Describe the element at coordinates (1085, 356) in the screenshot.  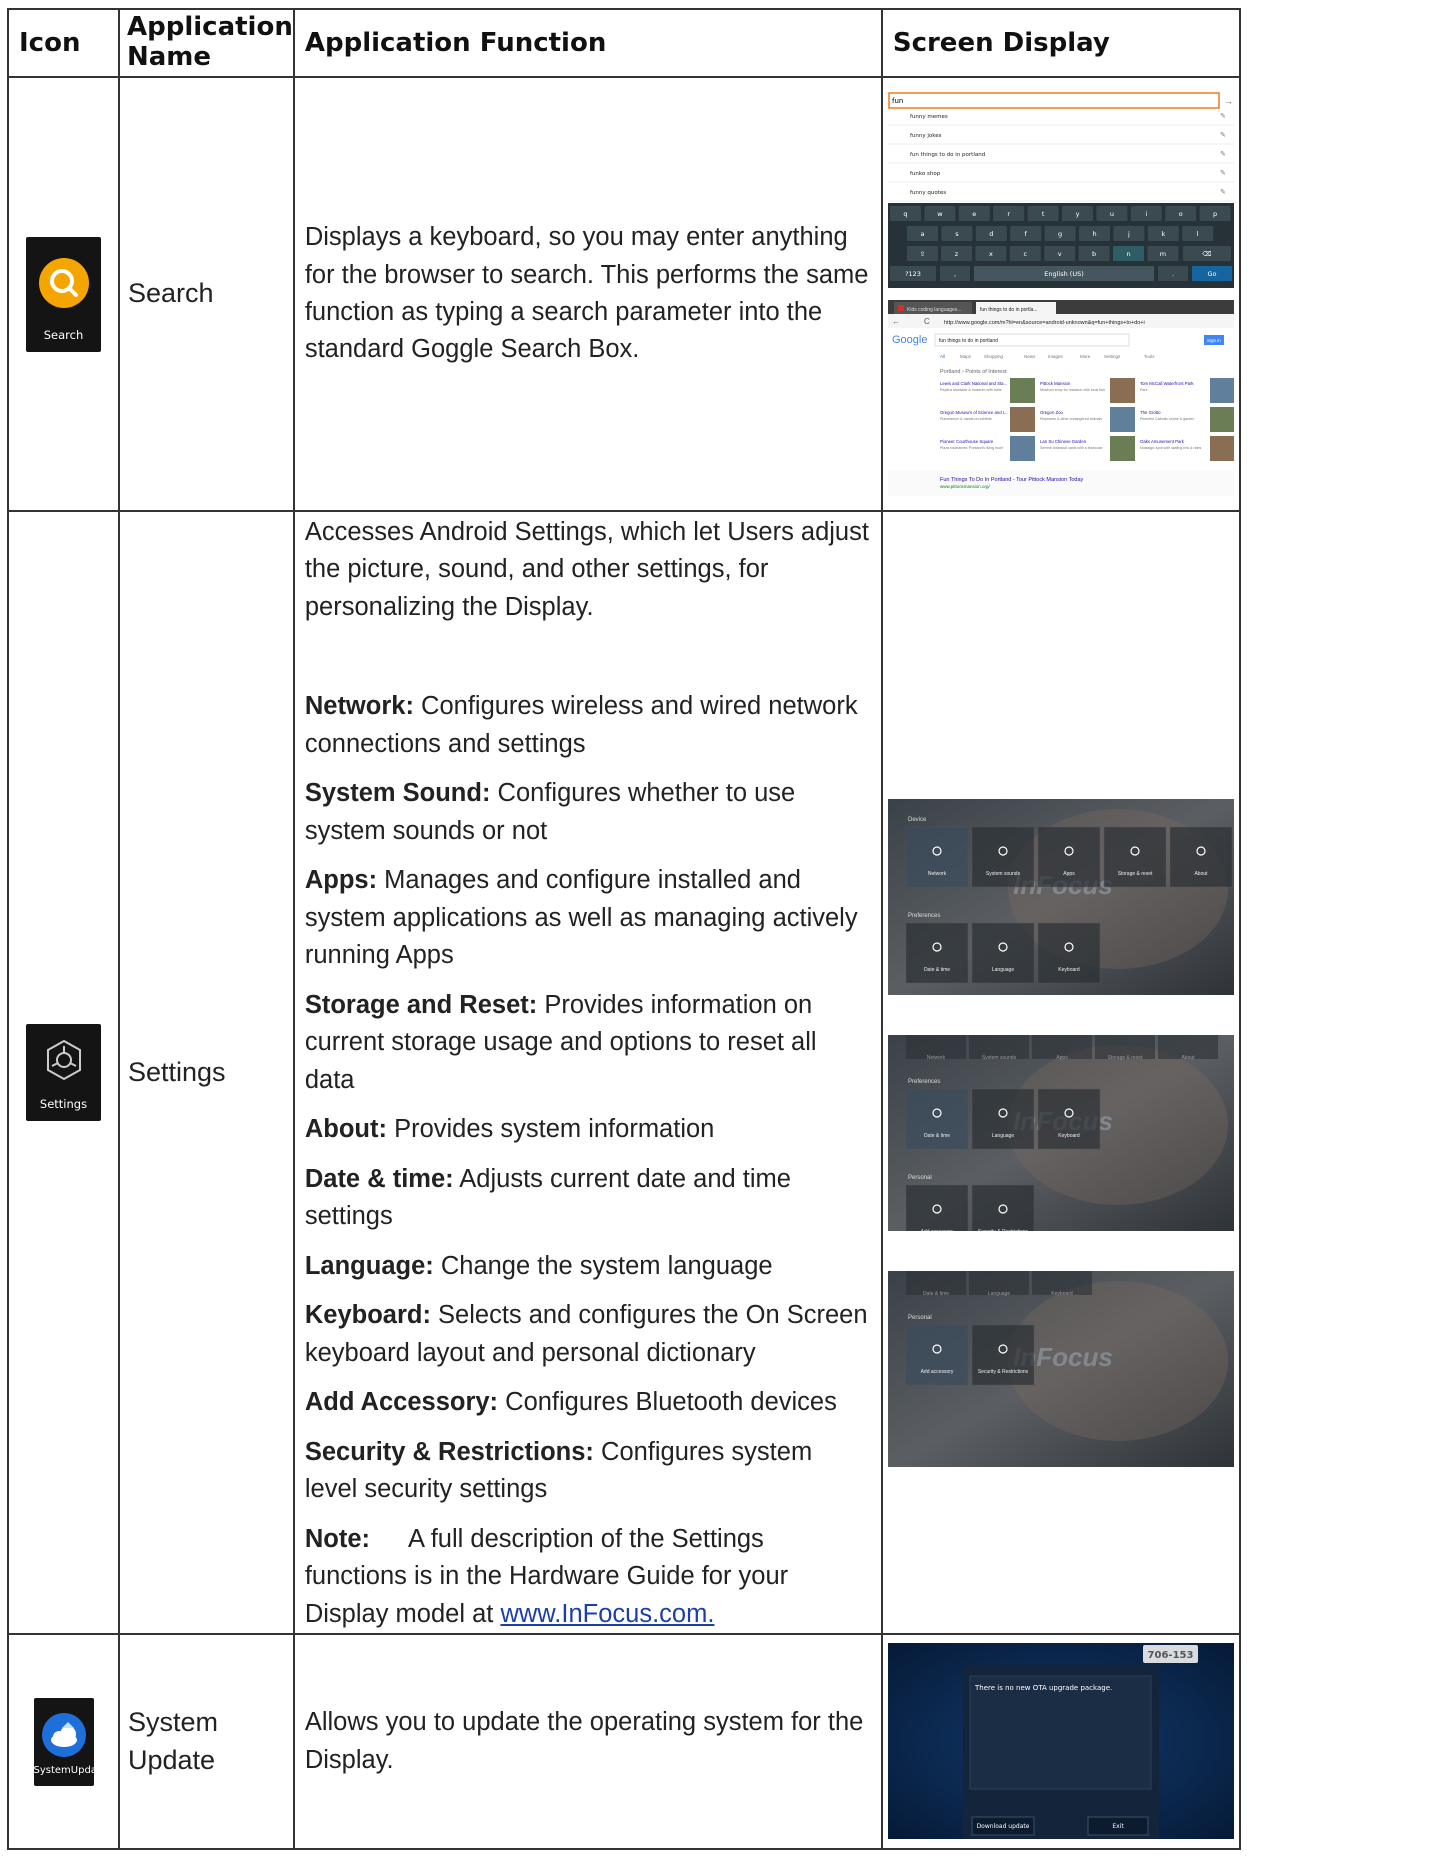
I see `search-nav-tab: More` at that location.